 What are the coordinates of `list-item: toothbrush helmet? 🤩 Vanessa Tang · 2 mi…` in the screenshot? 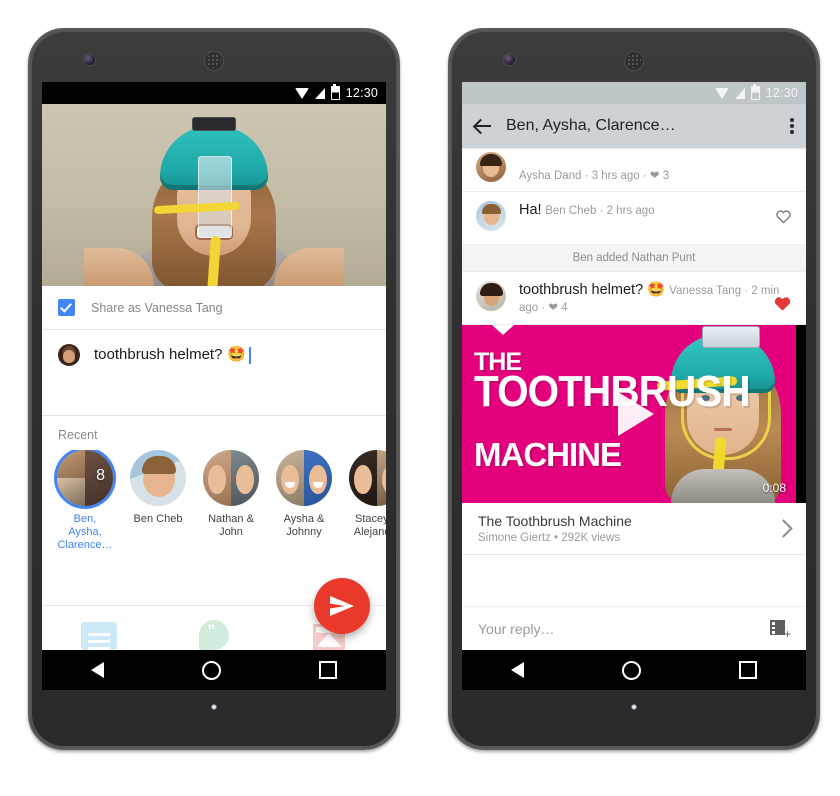 It's located at (634, 298).